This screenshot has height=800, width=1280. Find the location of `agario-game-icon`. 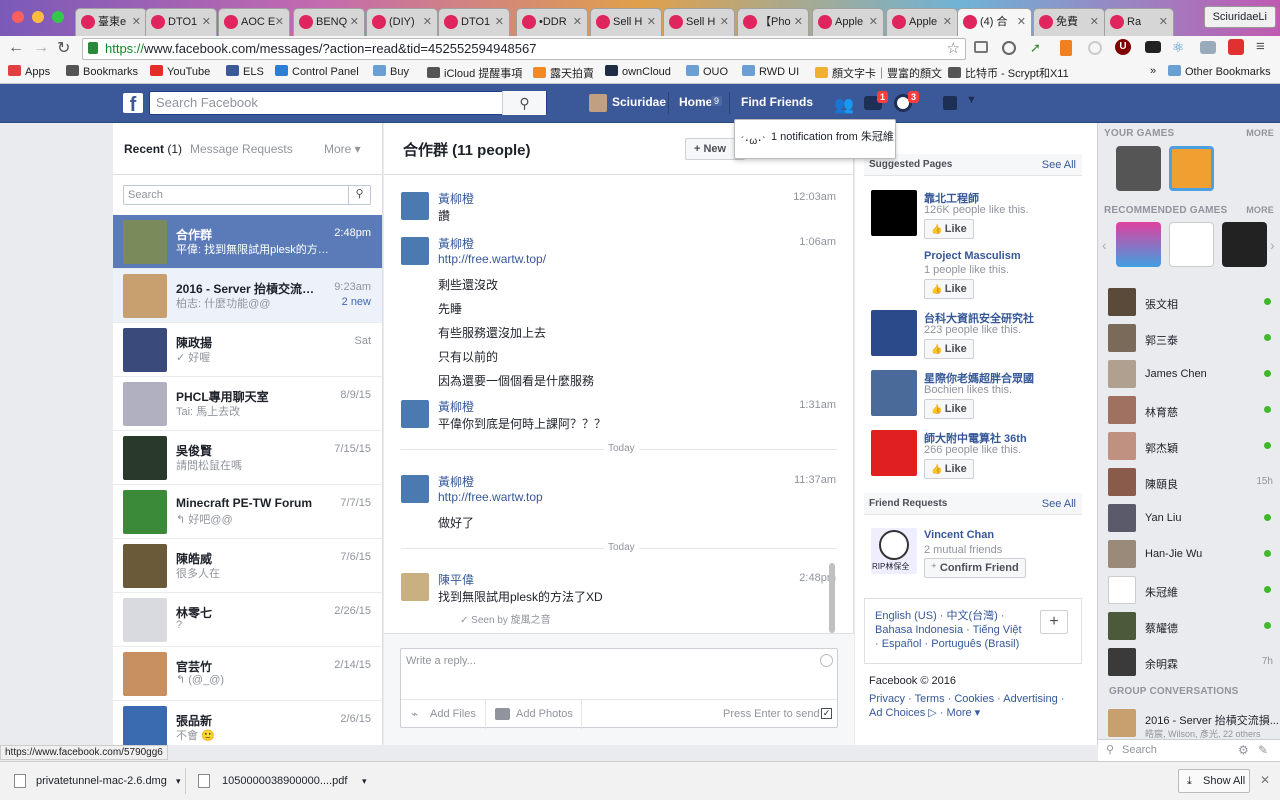

agario-game-icon is located at coordinates (1191, 244).